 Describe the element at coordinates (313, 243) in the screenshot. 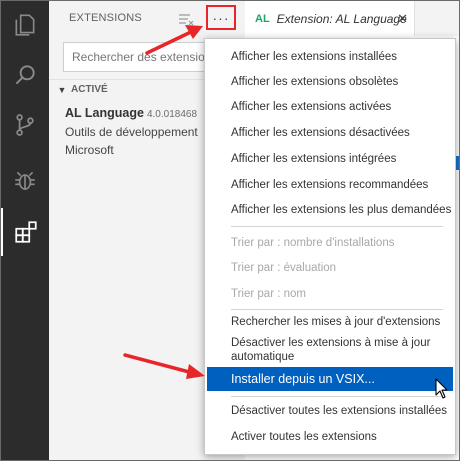

I see `menu-item-sort-installs: Trier par : nombre d'installations` at that location.